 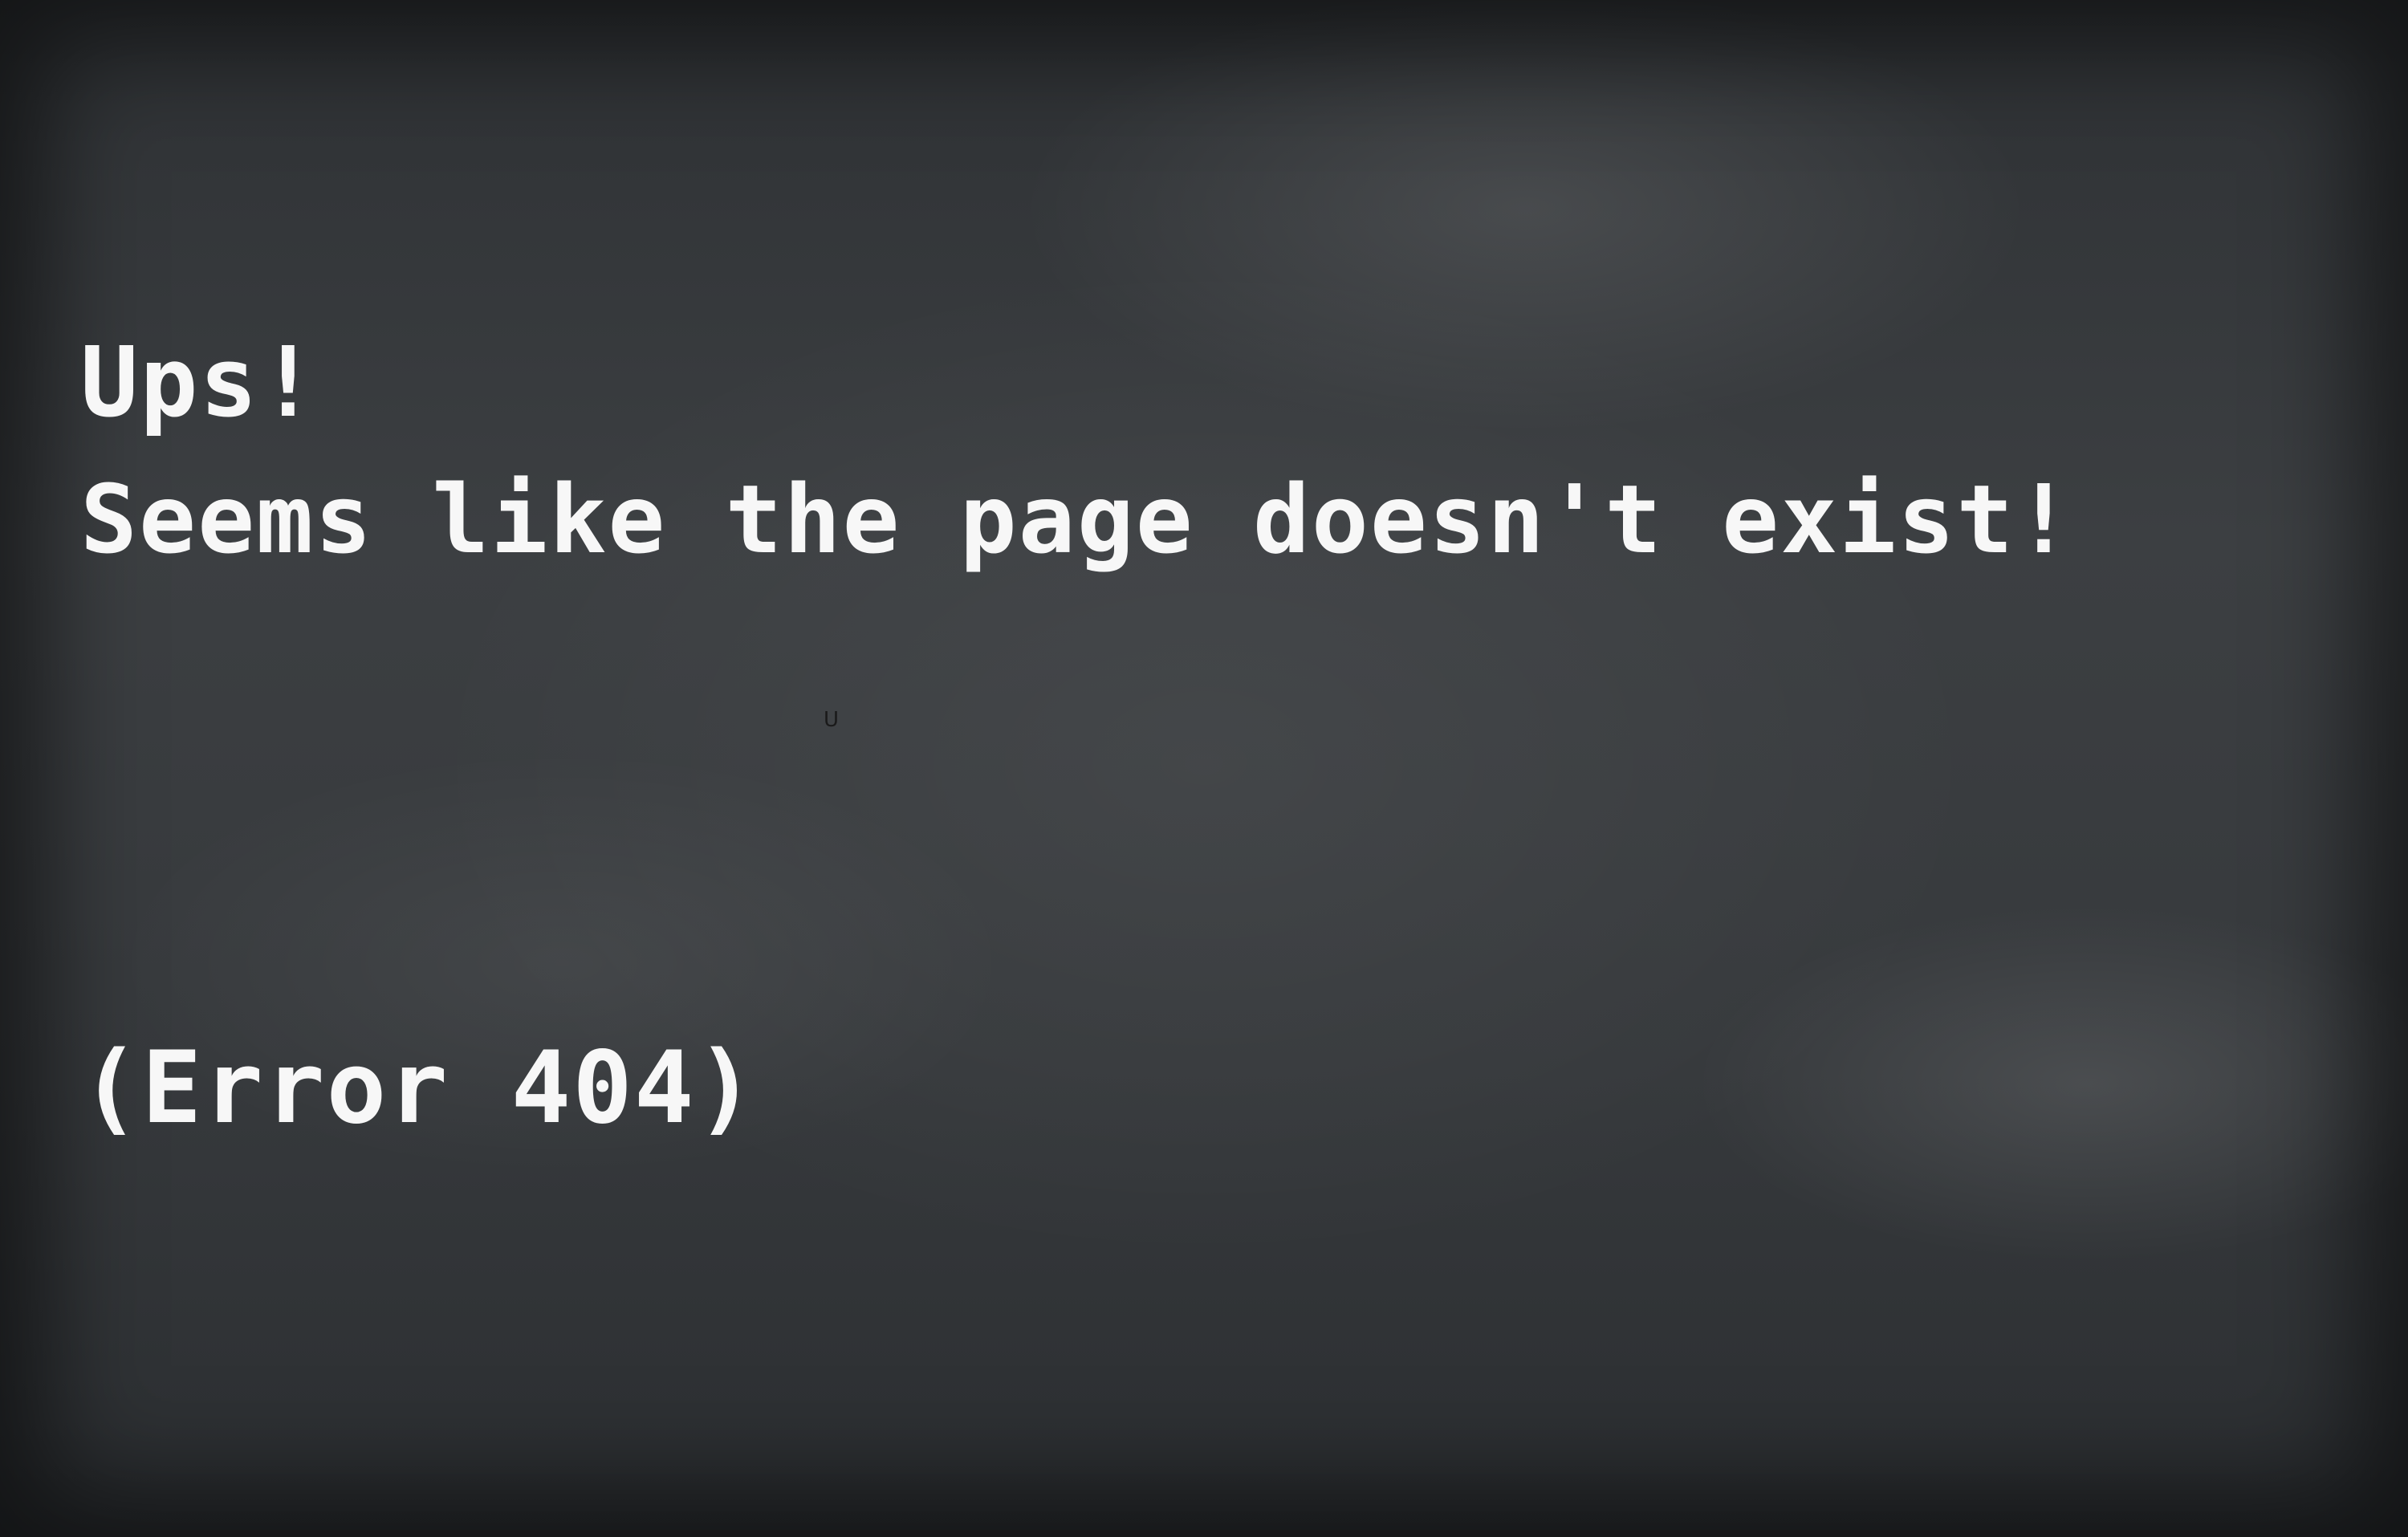 I want to click on error-code: (Error 404), so click(x=419, y=1088).